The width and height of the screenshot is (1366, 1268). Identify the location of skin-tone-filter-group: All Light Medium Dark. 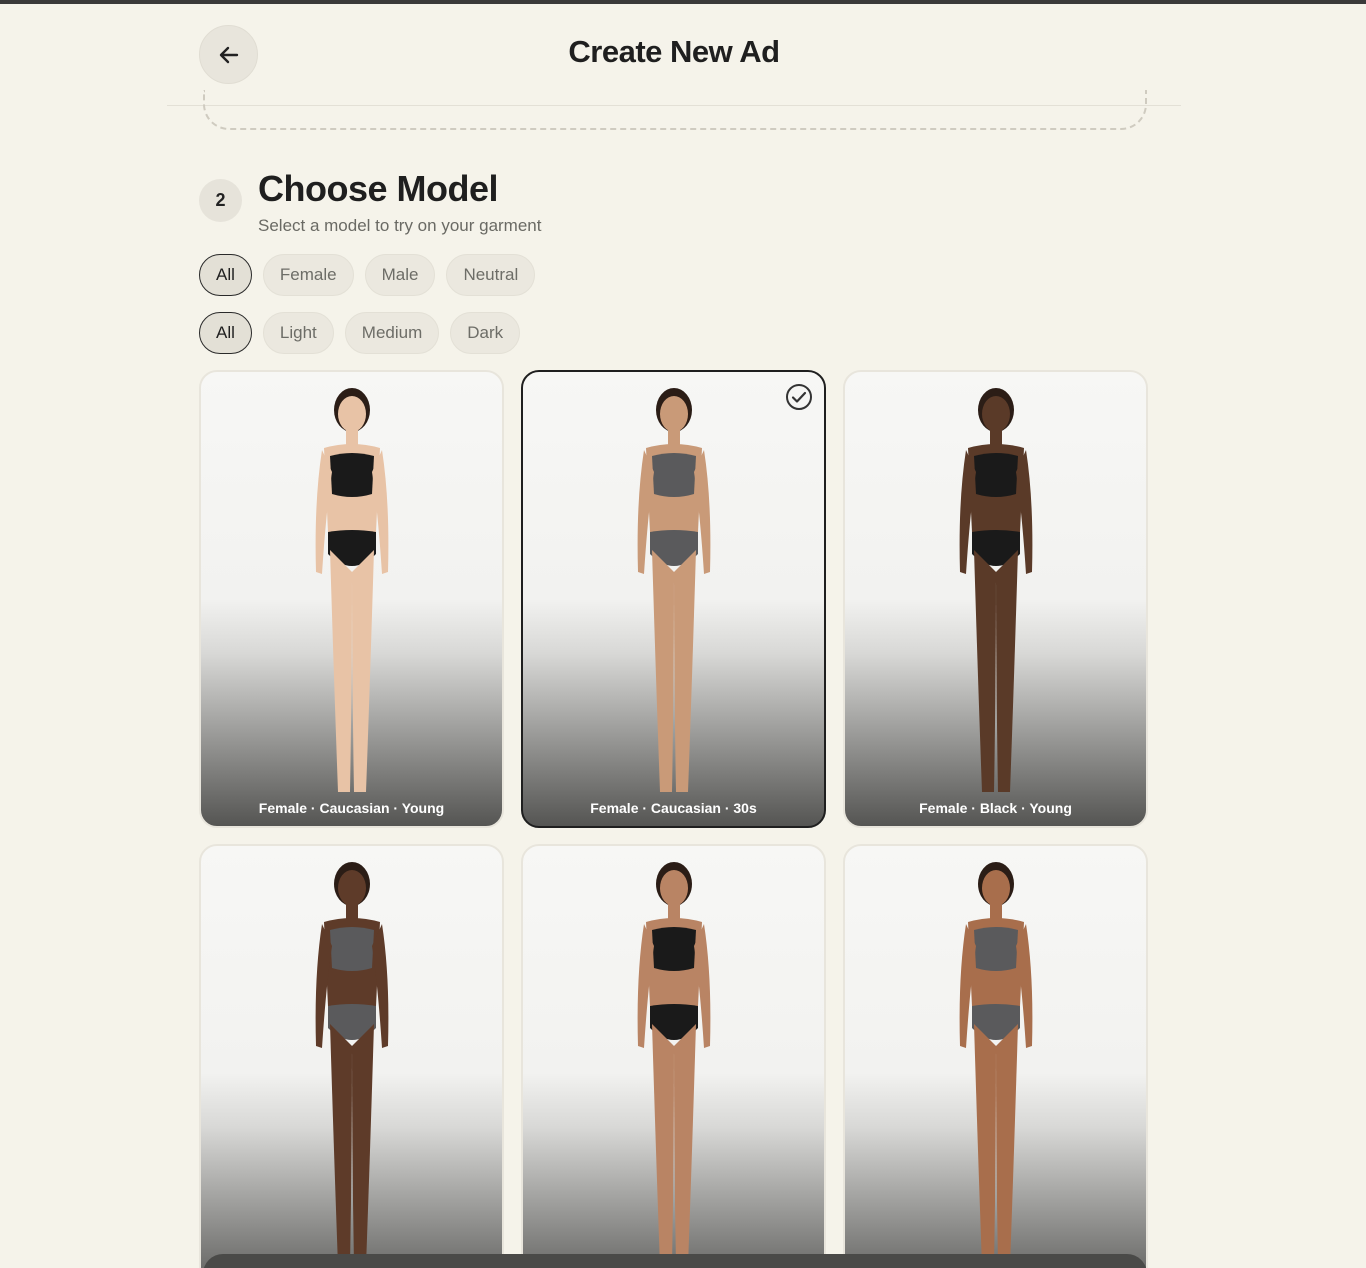
(360, 333).